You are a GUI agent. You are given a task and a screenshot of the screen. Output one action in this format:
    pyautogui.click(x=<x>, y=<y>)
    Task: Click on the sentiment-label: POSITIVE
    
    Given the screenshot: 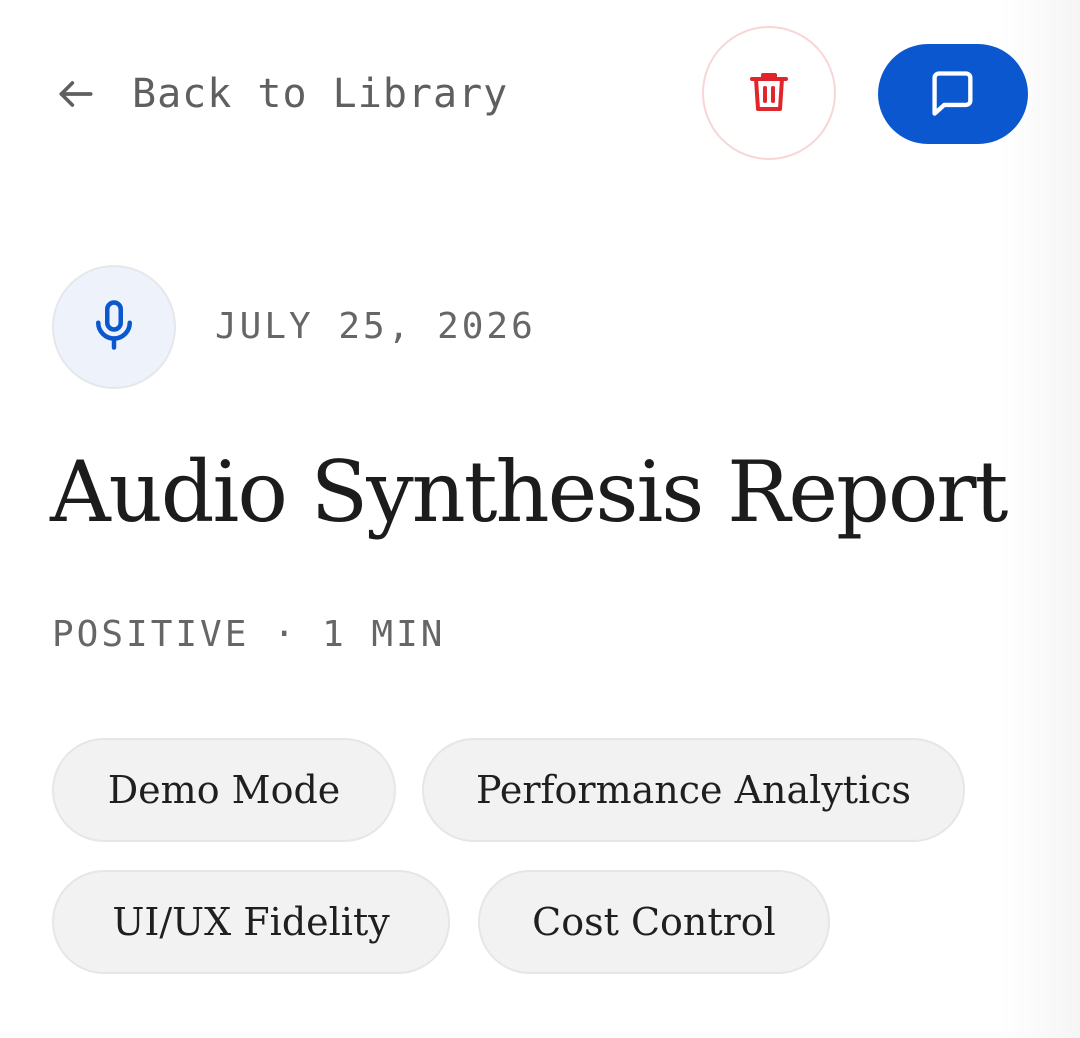 What is the action you would take?
    pyautogui.click(x=151, y=634)
    